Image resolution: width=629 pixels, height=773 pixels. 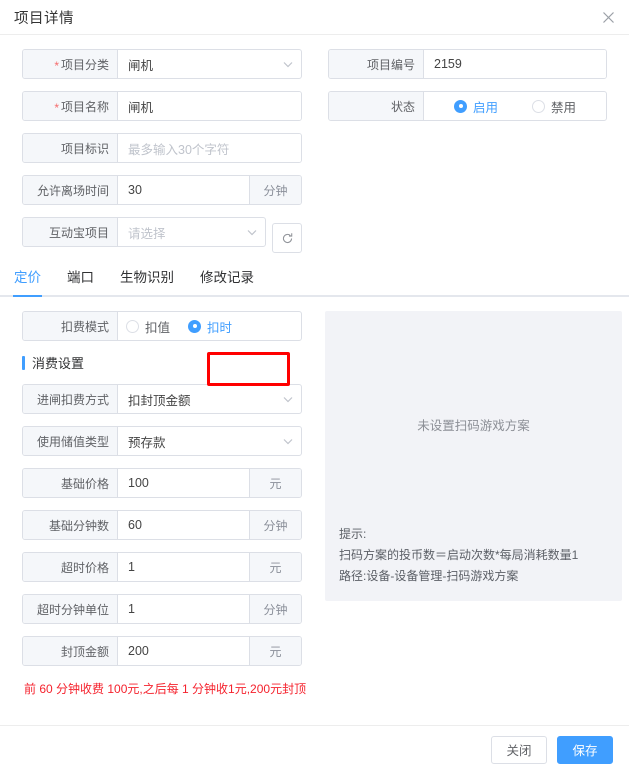 I want to click on label-text: 扣费模式, so click(x=84, y=326).